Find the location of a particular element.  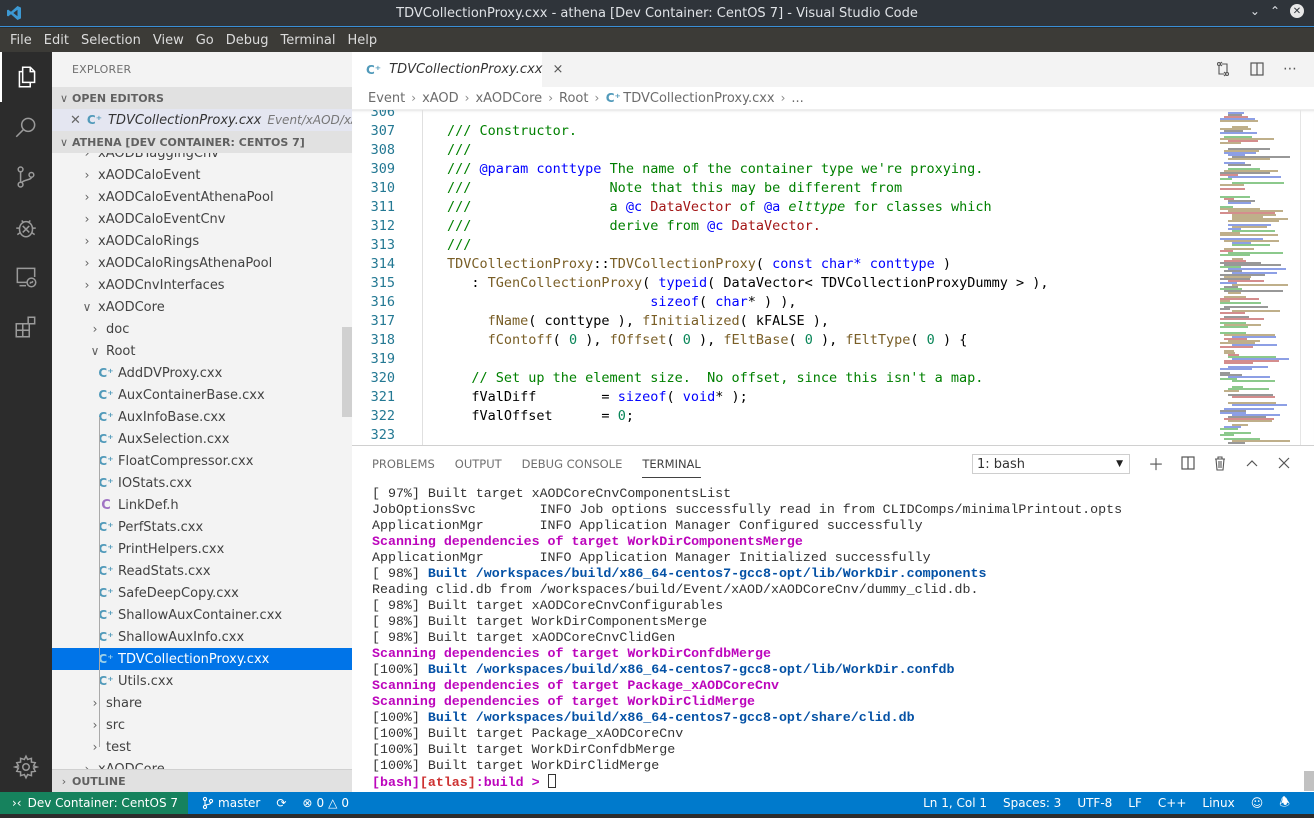

outline-header: › OUTLINE is located at coordinates (202, 780).